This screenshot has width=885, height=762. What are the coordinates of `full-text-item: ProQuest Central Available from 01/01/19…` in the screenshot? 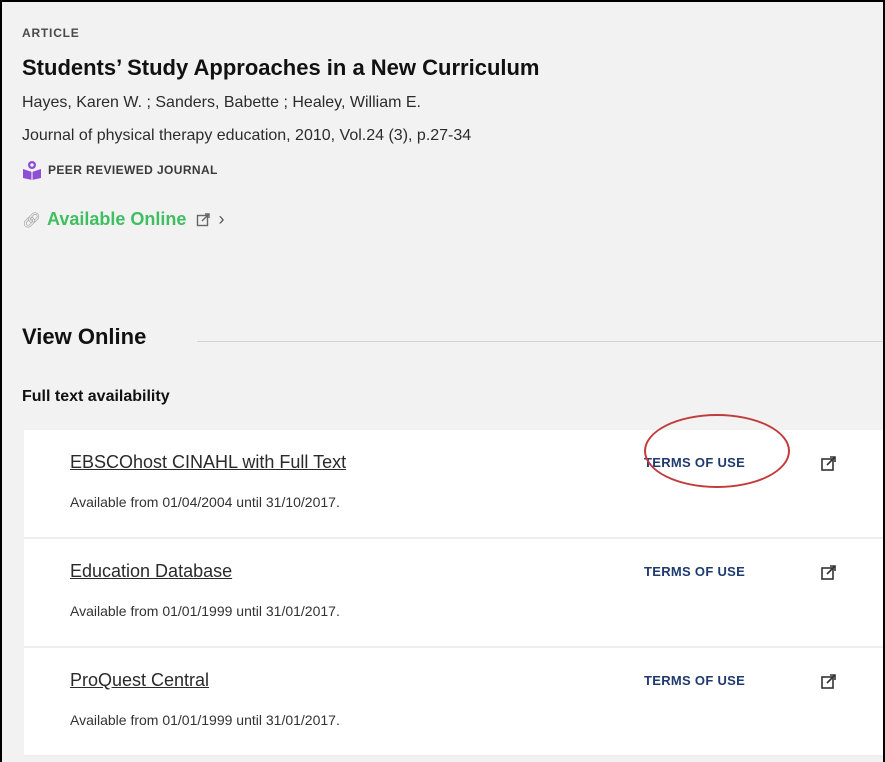 It's located at (453, 702).